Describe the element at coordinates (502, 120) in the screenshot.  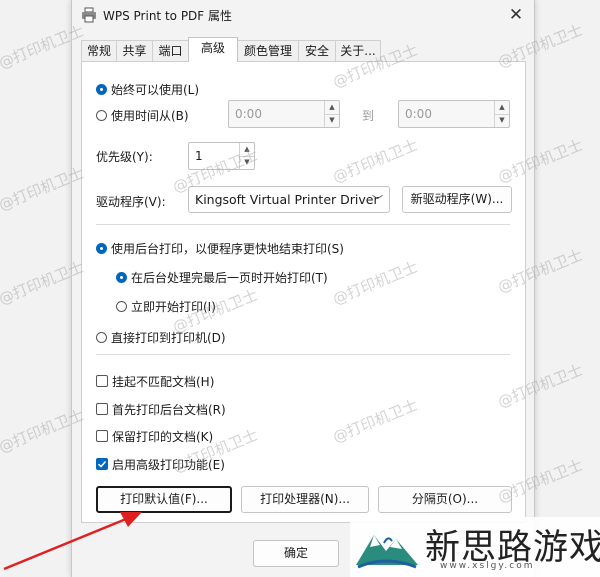
I see `to-time-down-icon: ▼` at that location.